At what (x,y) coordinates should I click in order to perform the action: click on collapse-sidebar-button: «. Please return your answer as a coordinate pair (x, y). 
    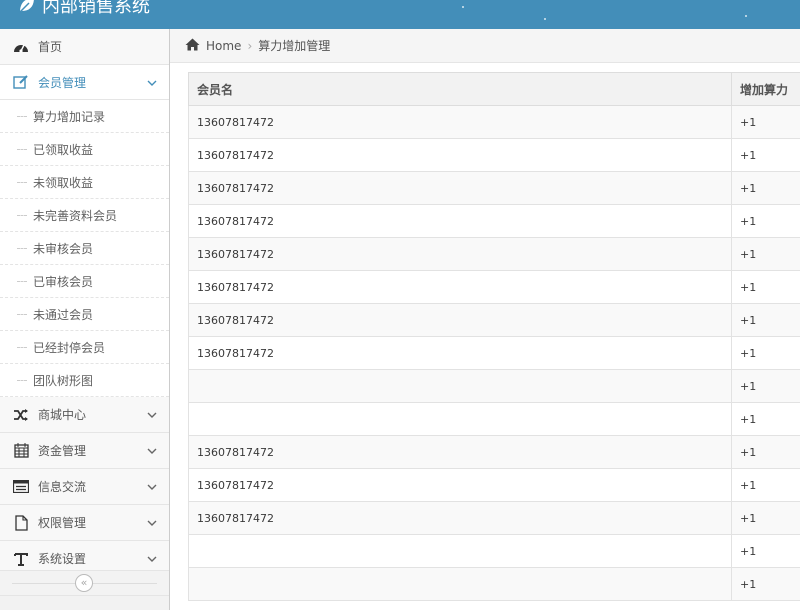
    Looking at the image, I should click on (84, 583).